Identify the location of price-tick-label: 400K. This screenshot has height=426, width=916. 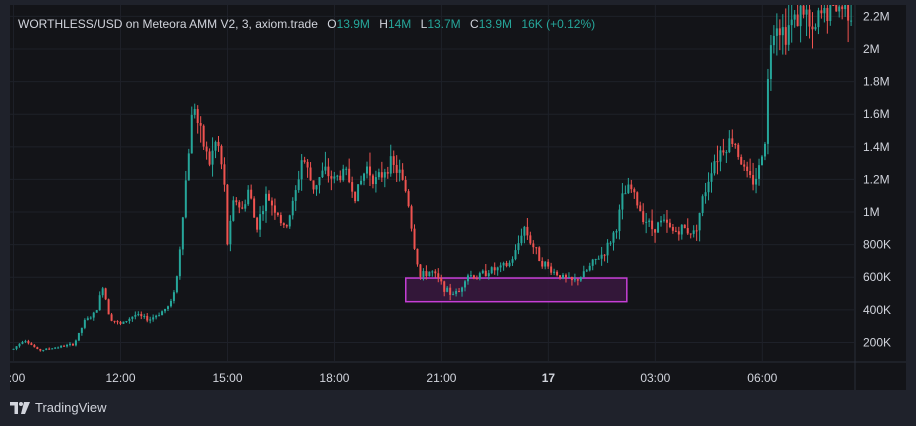
(877, 310).